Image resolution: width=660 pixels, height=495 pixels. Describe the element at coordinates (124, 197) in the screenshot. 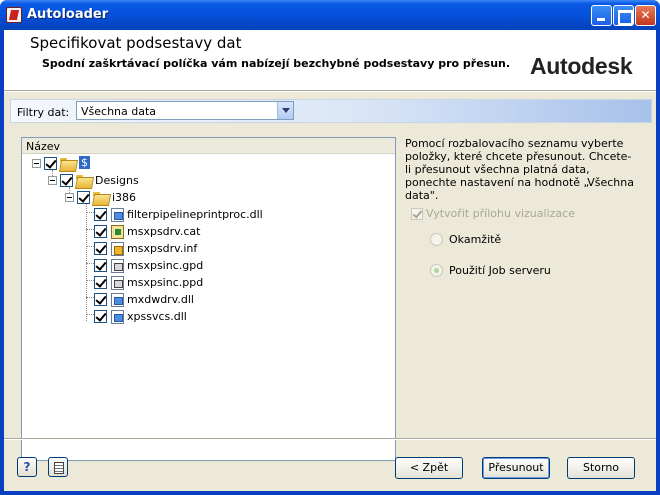

I see `i386-label: i386` at that location.